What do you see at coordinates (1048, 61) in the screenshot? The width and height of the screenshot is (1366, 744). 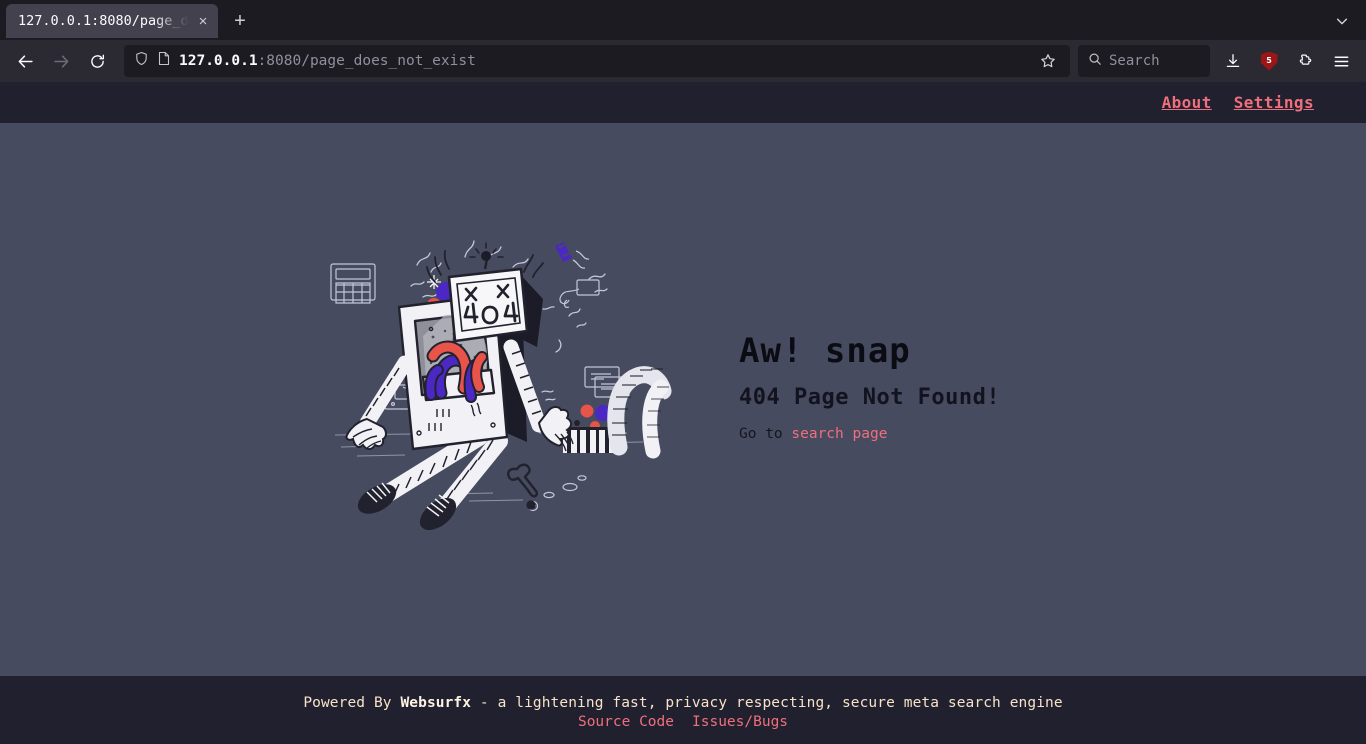 I see `bookmark-star-icon` at bounding box center [1048, 61].